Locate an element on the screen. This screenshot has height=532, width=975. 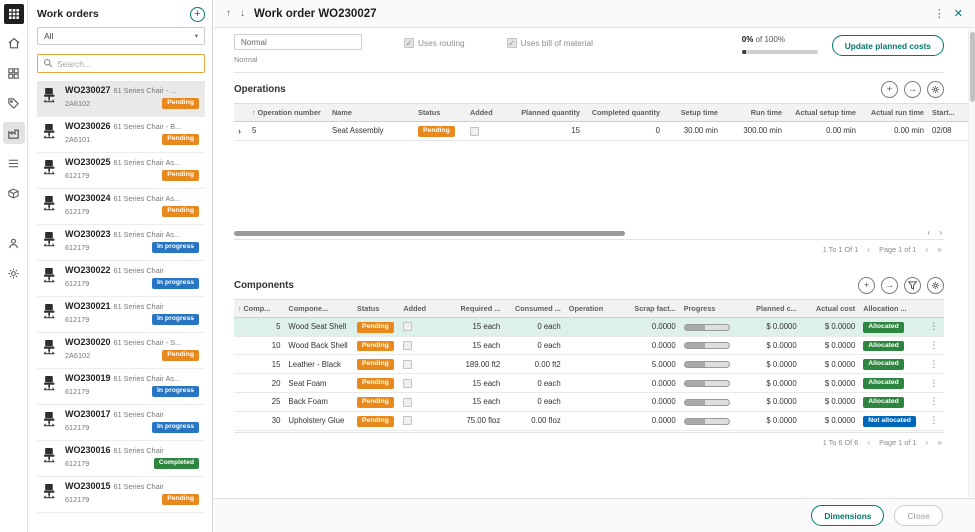
home-icon is located at coordinates (14, 43).